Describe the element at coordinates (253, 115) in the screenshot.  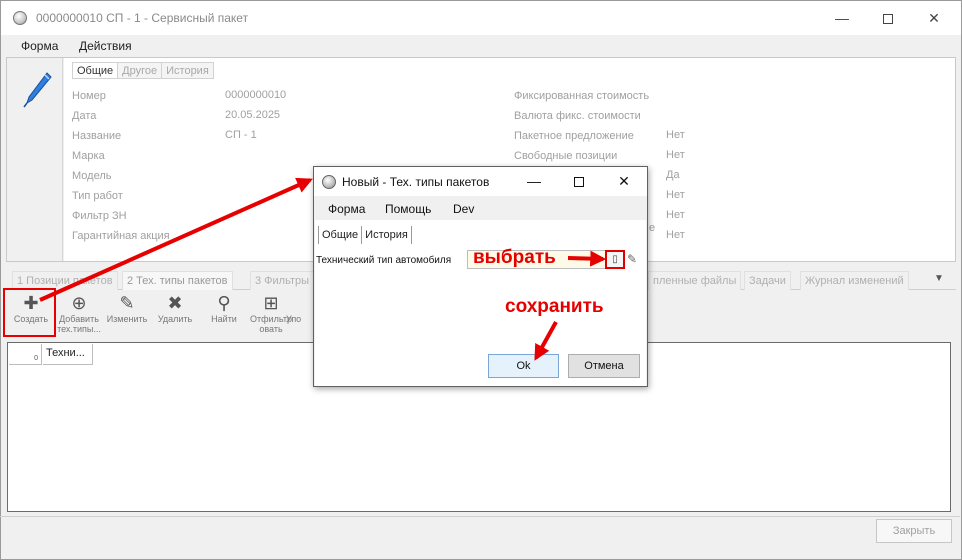
I see `field-value-date: 20.05.2025` at that location.